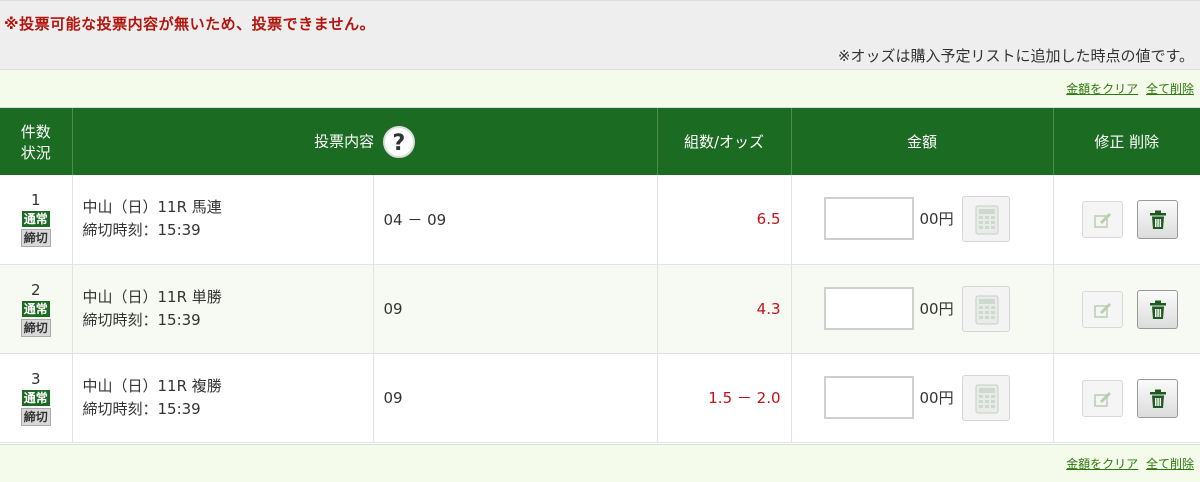  I want to click on table-header-row: 件数 状況 投票内容 ? 組数/オッズ 金額 修正 削除, so click(600, 141).